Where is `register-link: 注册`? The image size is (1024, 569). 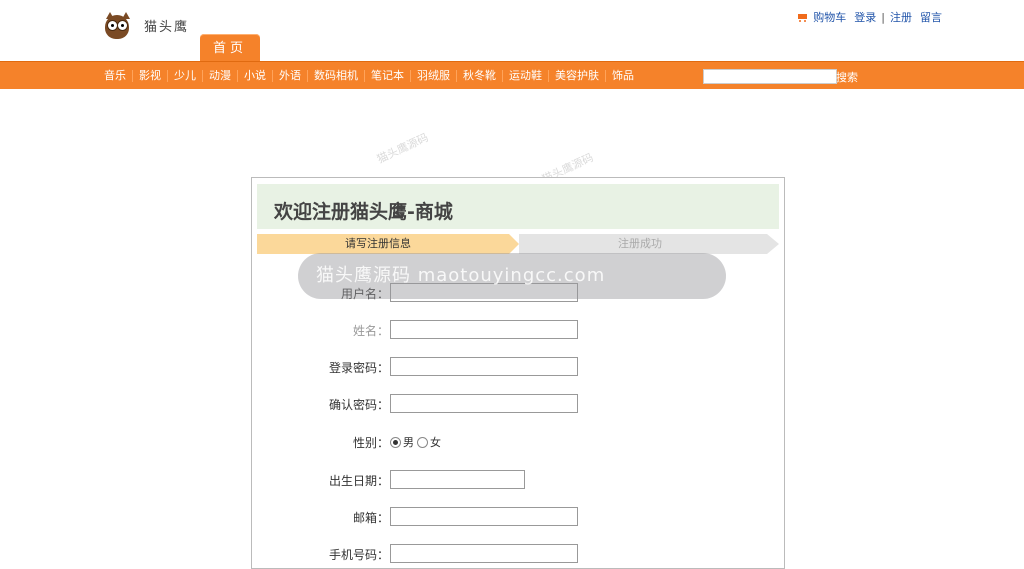
register-link: 注册 is located at coordinates (901, 17).